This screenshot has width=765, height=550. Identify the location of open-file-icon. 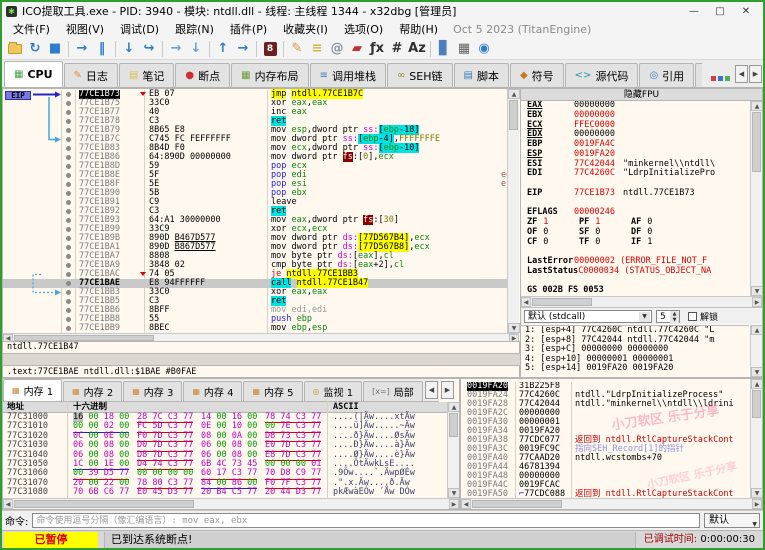
(15, 49).